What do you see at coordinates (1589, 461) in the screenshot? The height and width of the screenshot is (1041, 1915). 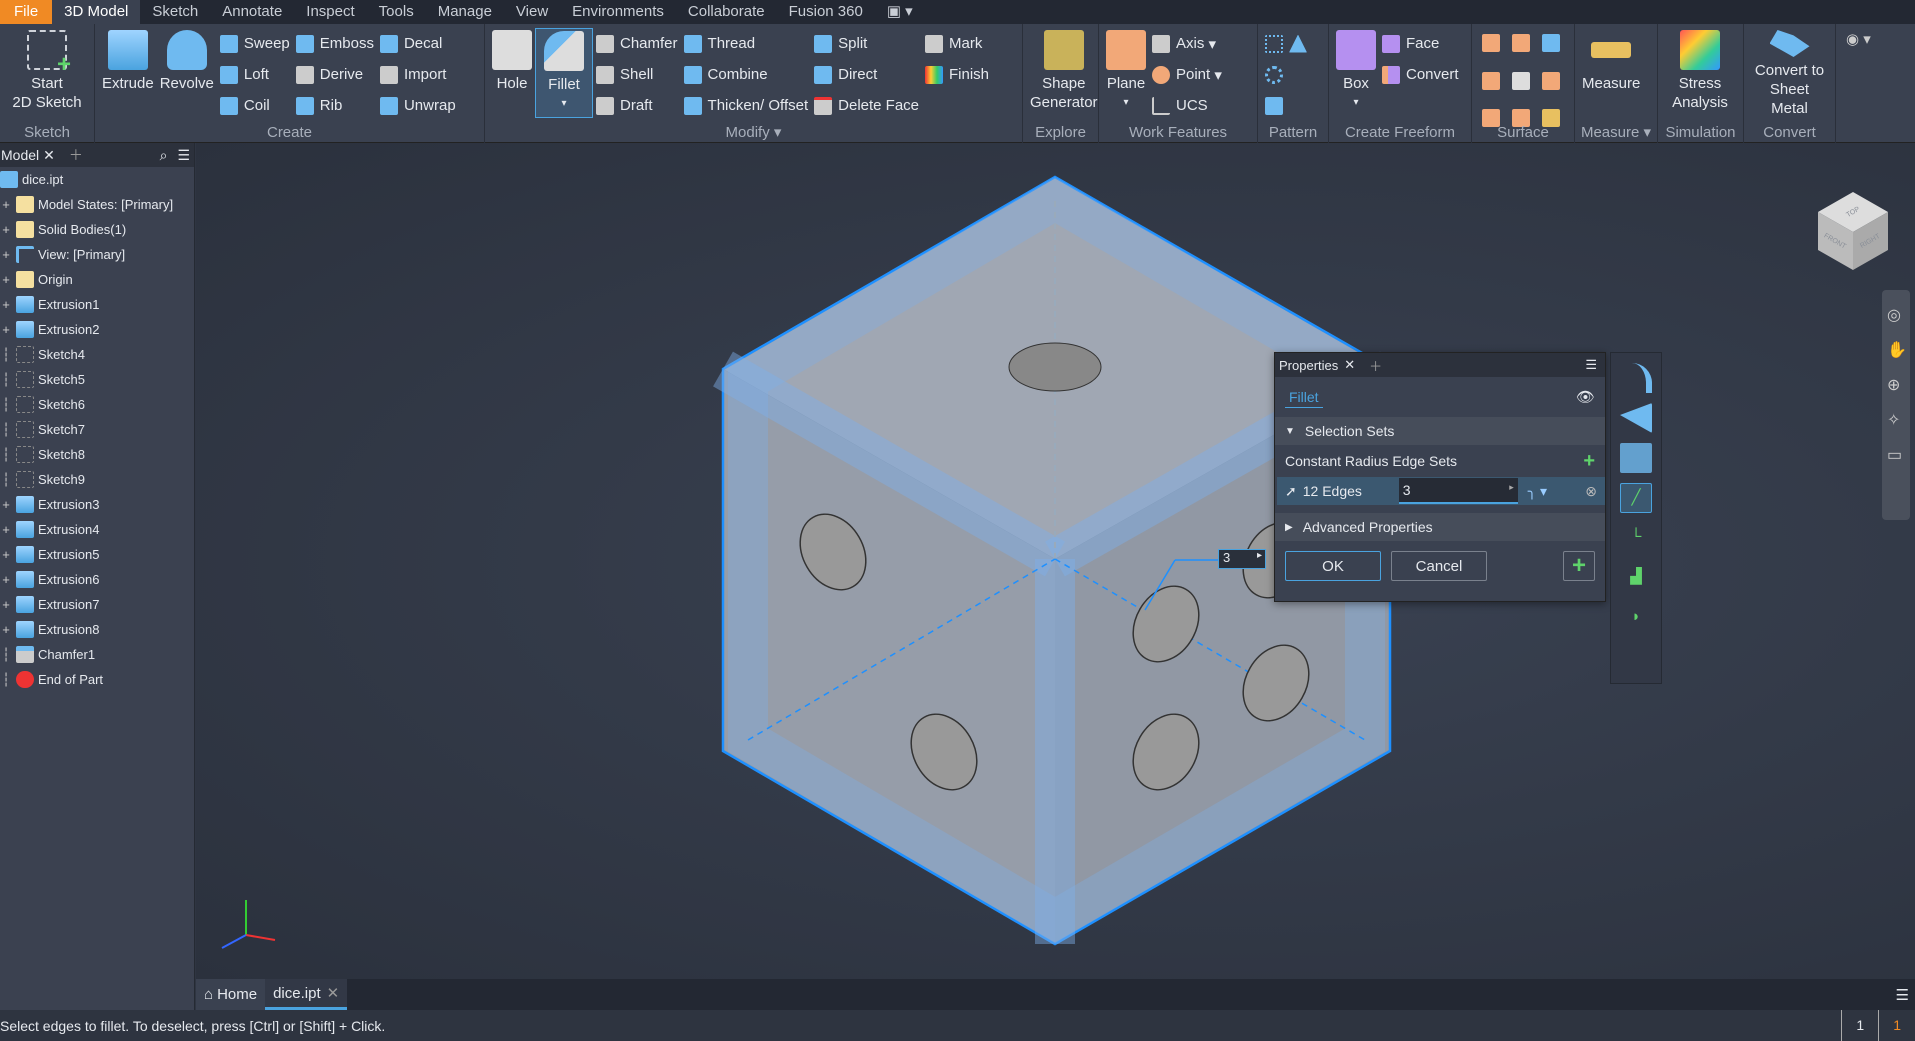 I see `add-edge-set-icon: +` at bounding box center [1589, 461].